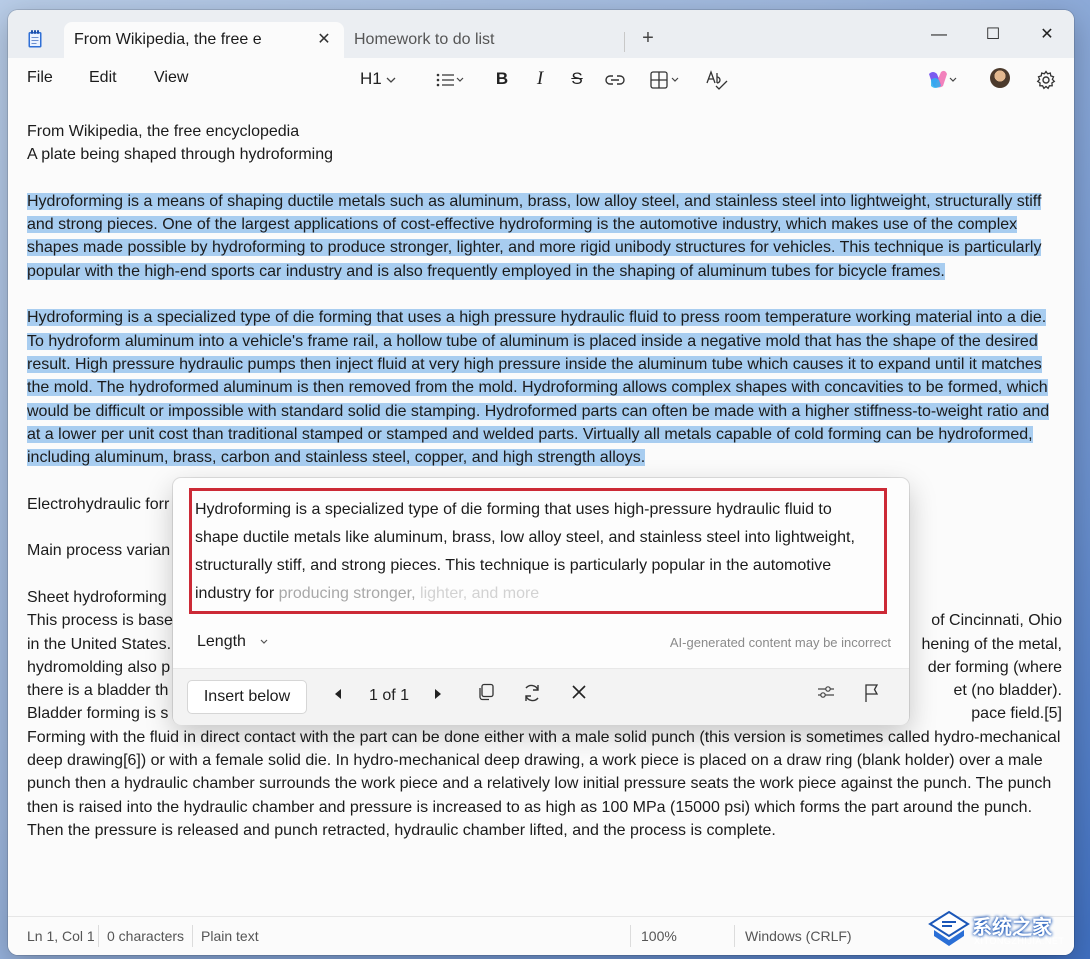 The height and width of the screenshot is (959, 1090). What do you see at coordinates (371, 78) in the screenshot?
I see `heading-label: H1` at bounding box center [371, 78].